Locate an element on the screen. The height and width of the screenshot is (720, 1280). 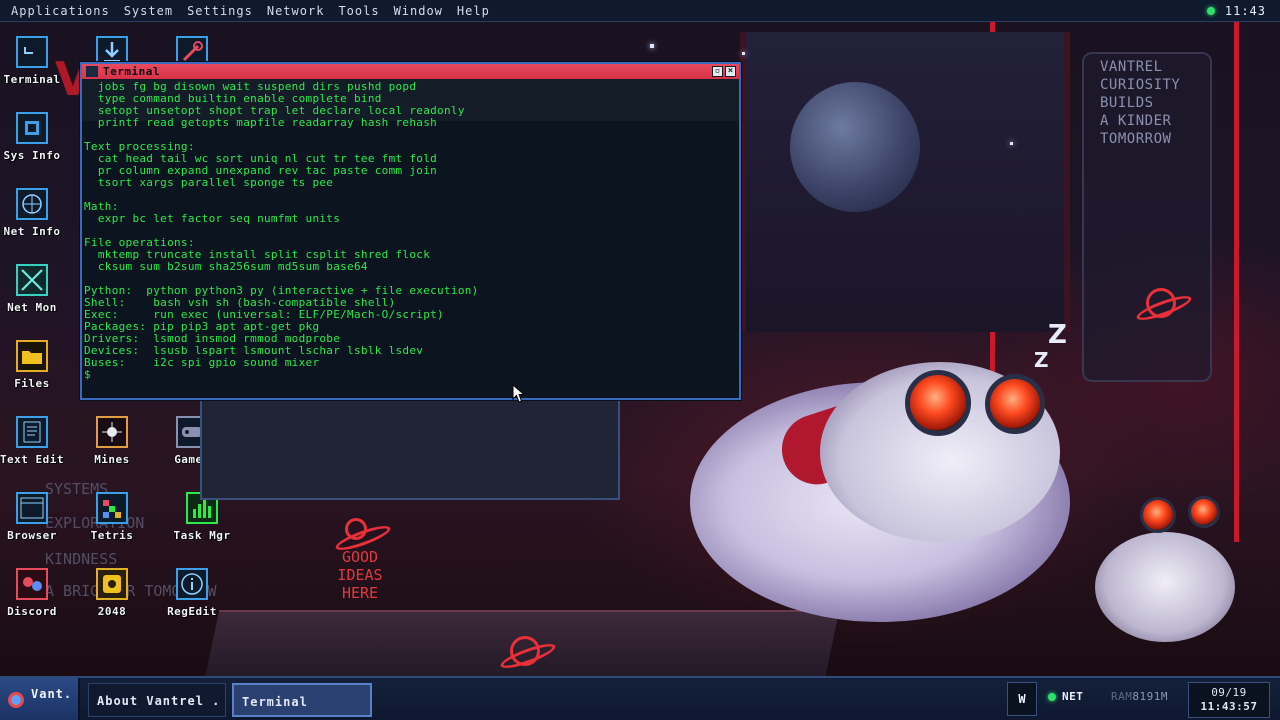
vantrel-logo-icon is located at coordinates (16, 700).